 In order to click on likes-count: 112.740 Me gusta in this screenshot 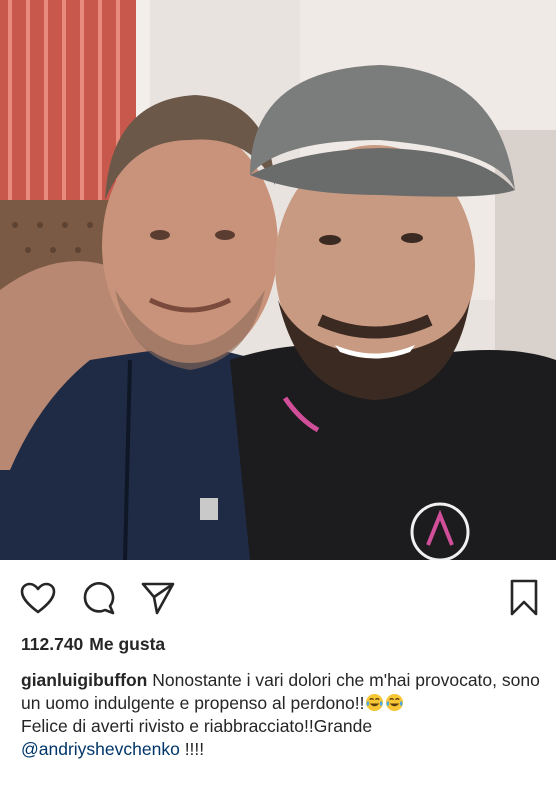, I will do `click(93, 644)`.